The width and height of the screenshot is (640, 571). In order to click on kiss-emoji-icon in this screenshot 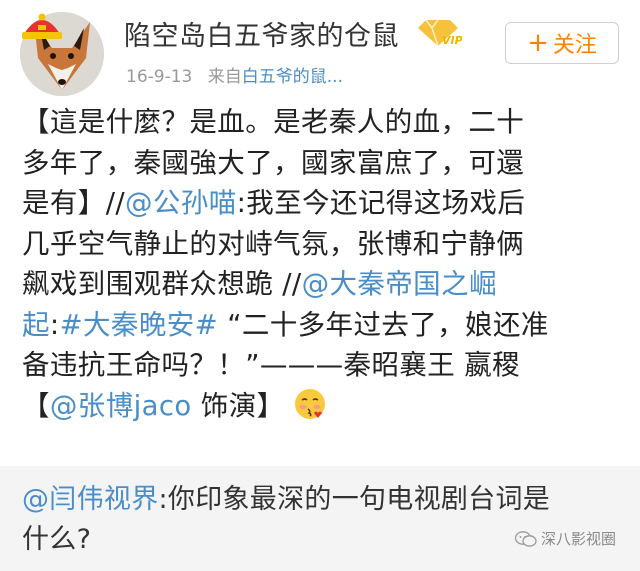, I will do `click(309, 403)`.